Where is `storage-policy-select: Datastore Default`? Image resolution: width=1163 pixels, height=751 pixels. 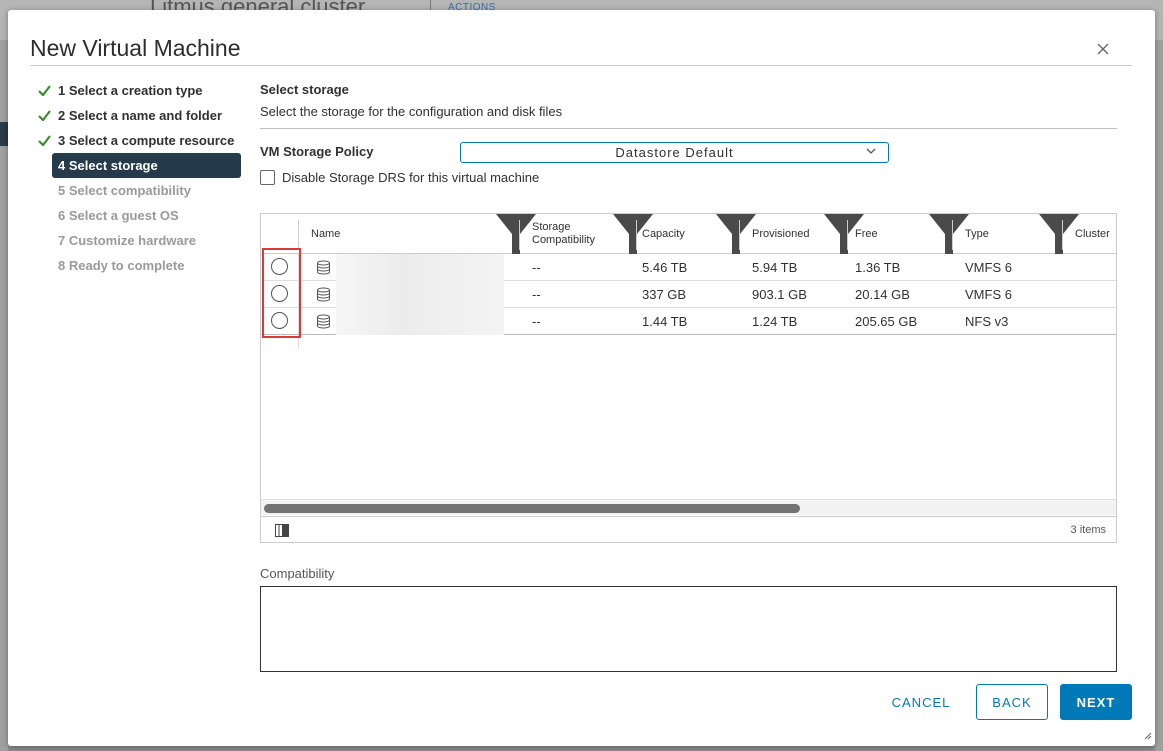 storage-policy-select: Datastore Default is located at coordinates (674, 152).